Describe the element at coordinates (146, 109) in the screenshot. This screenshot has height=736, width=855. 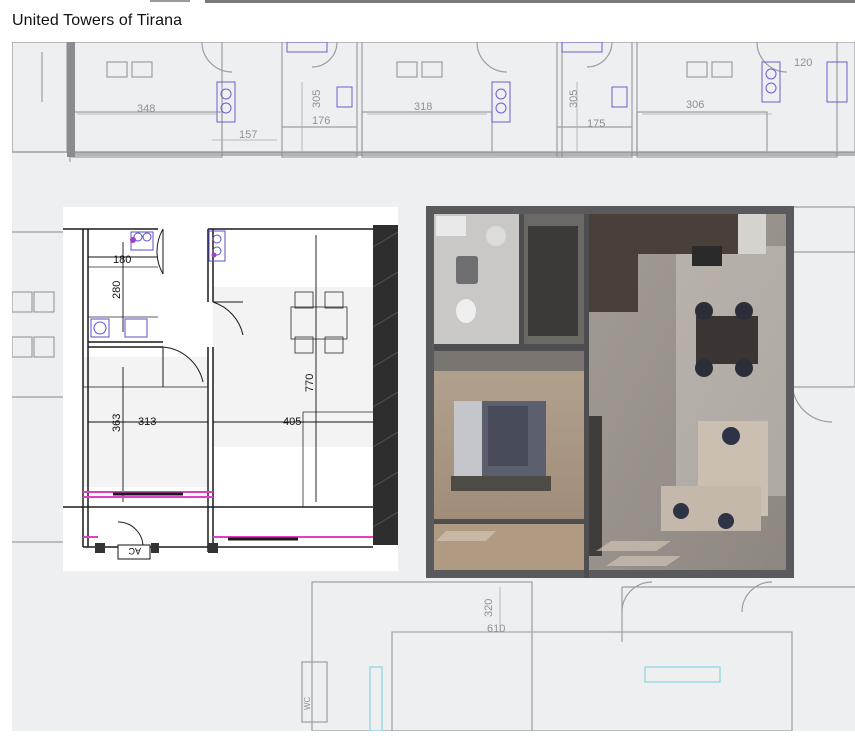
I see `dim-label-348: 348` at that location.